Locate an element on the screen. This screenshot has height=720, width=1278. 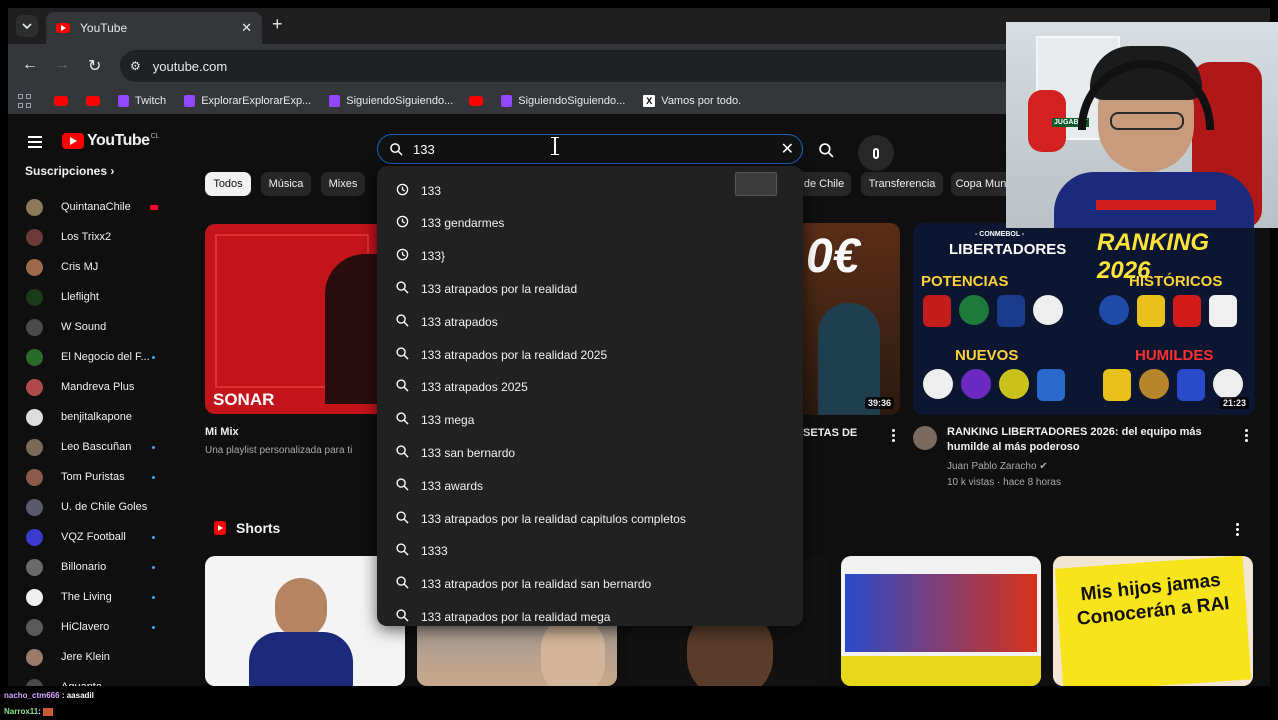
subscription-item: Mandreva Plus is located at coordinates (98, 387).